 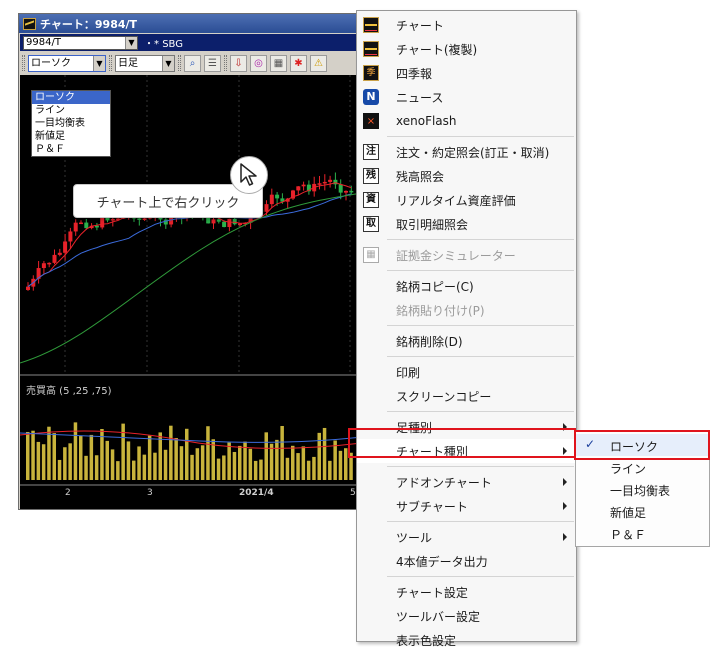 I want to click on shikiho-icon: 季, so click(x=371, y=73).